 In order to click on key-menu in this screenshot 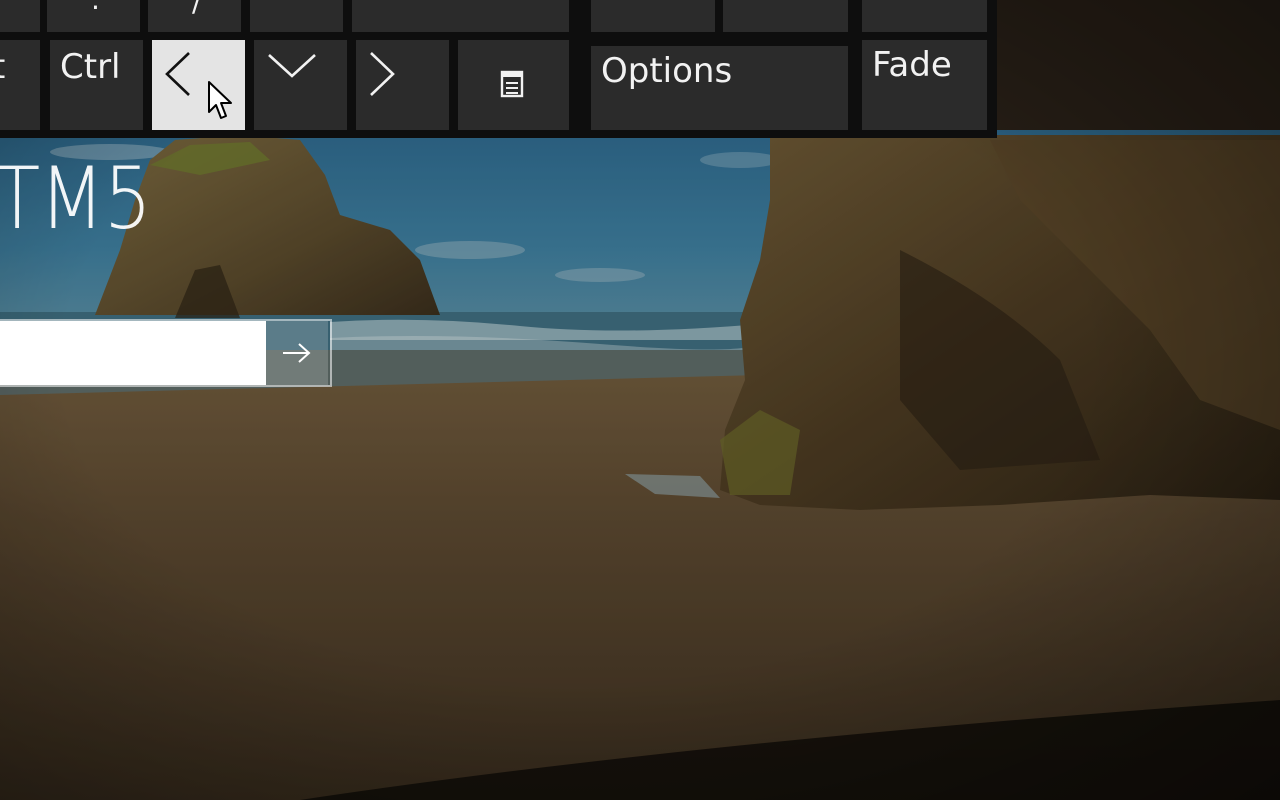, I will do `click(513, 85)`.